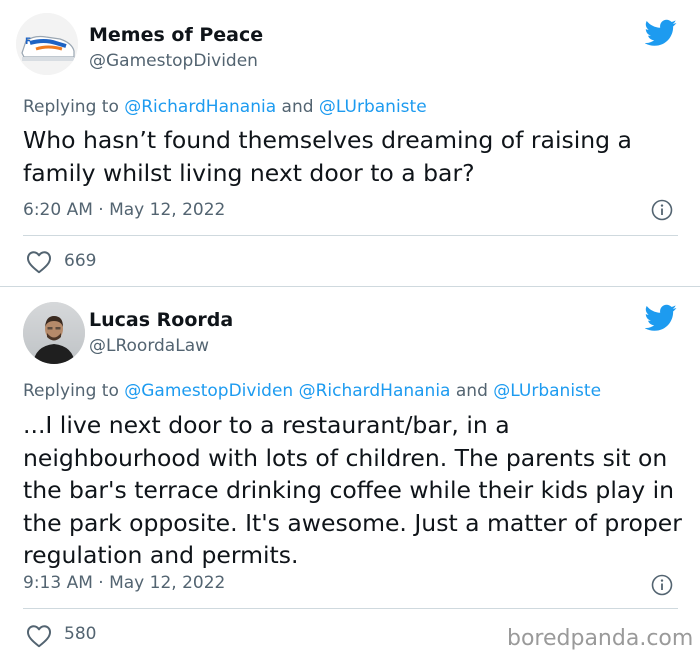 The image size is (700, 664). What do you see at coordinates (47, 44) in the screenshot?
I see `sneaker-avatar-icon: F` at bounding box center [47, 44].